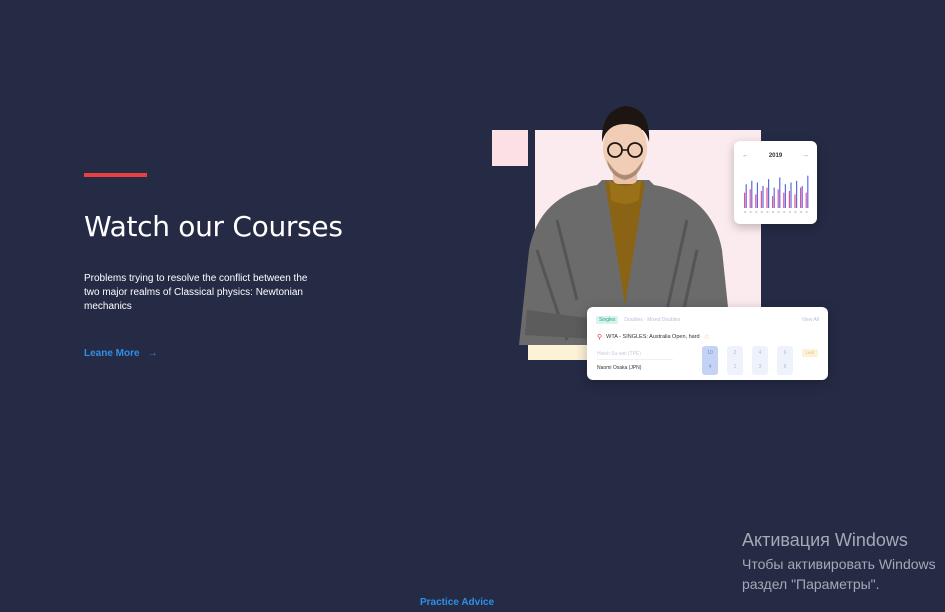  I want to click on windows-activation-line-1: Чтобы активировать Windows, so click(839, 564).